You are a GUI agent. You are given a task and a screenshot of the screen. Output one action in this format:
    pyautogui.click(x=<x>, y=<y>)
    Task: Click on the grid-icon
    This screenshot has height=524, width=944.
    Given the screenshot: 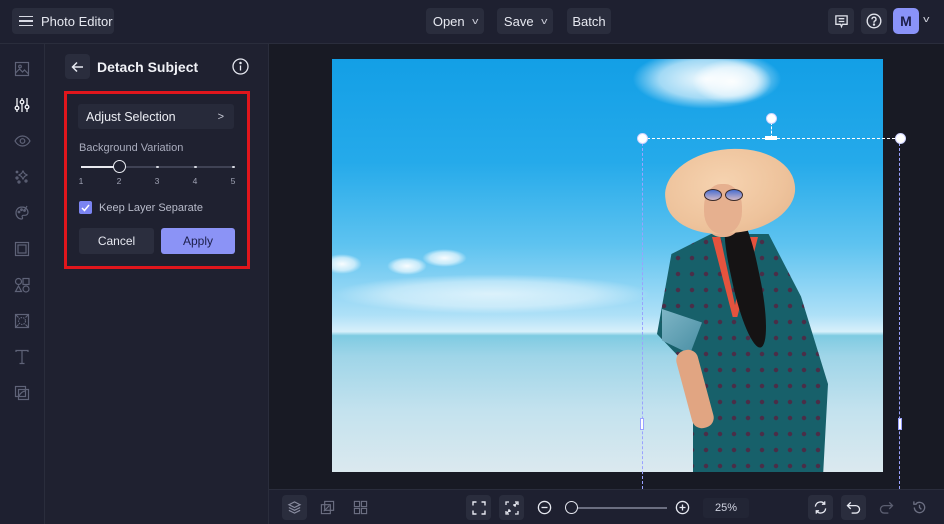 What is the action you would take?
    pyautogui.click(x=360, y=507)
    